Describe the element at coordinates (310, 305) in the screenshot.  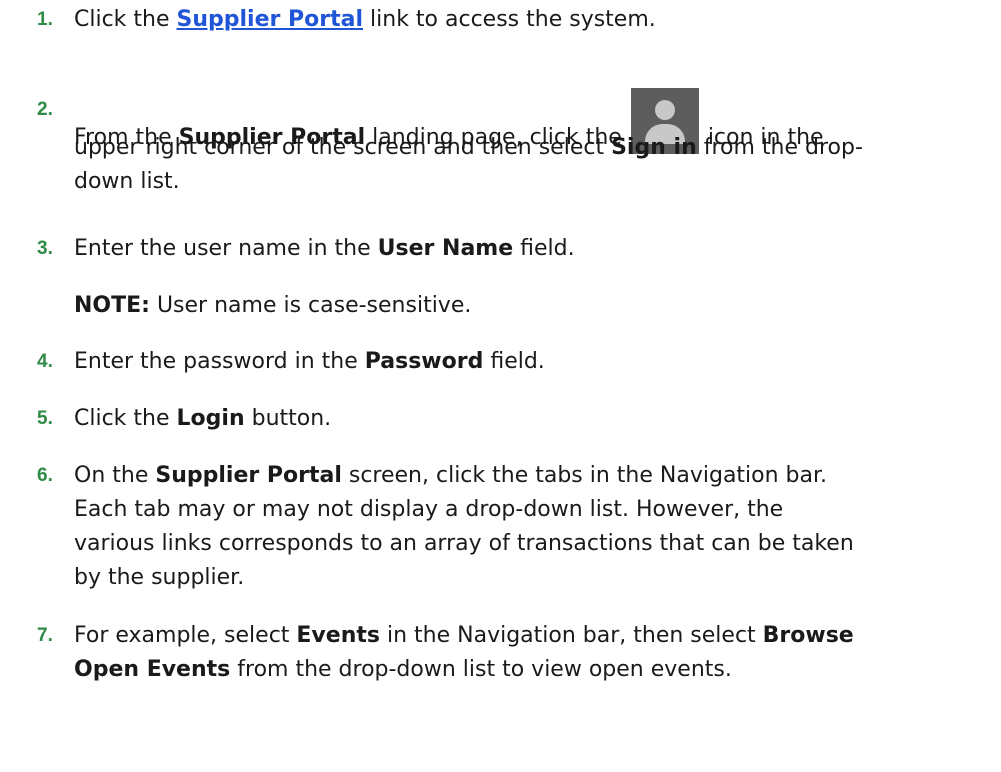
I see `note-text: User name is case-sensitive.` at that location.